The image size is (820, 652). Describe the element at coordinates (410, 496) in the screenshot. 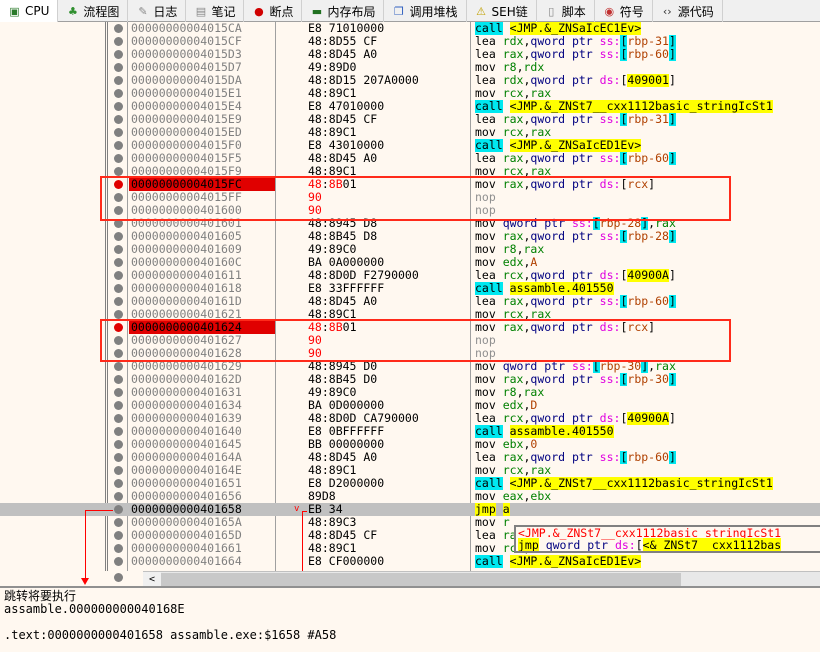

I see `instruction-row: 0000000000401656 89D8 mov eax,ebx` at that location.